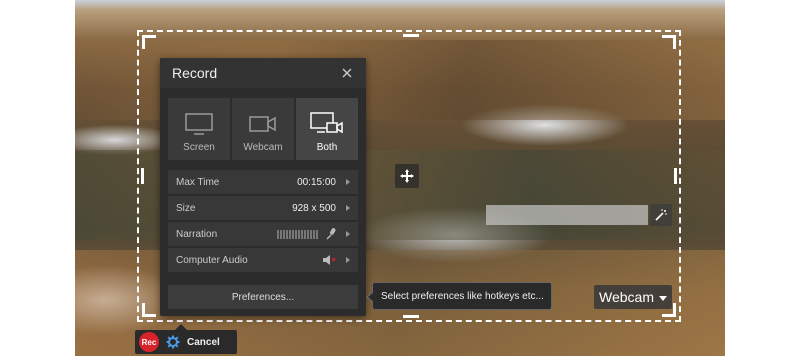  What do you see at coordinates (198, 182) in the screenshot?
I see `row-label: Max Time` at bounding box center [198, 182].